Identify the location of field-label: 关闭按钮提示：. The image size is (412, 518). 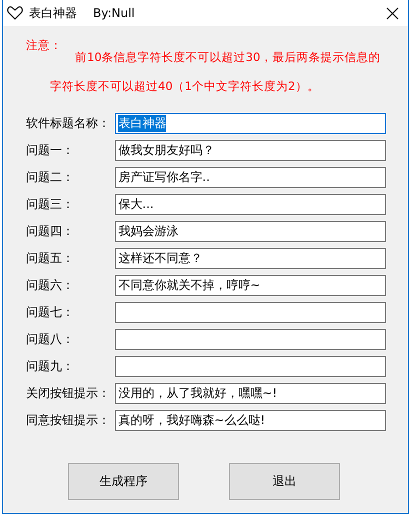
(68, 393).